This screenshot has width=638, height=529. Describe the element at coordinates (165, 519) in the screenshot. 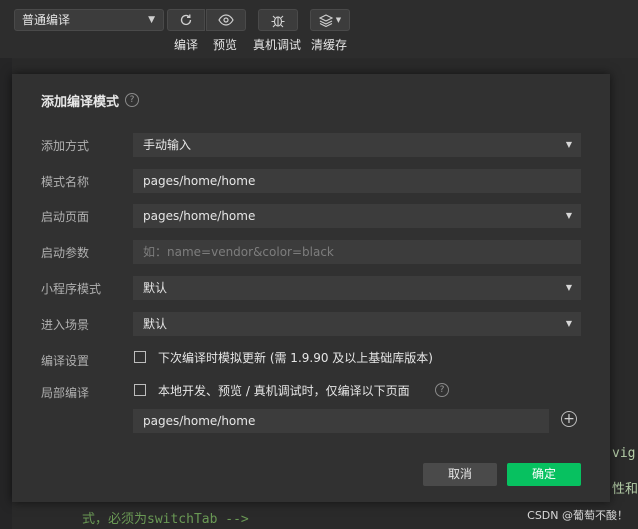

I see `code-line: 式，必须为switchTab -->` at that location.